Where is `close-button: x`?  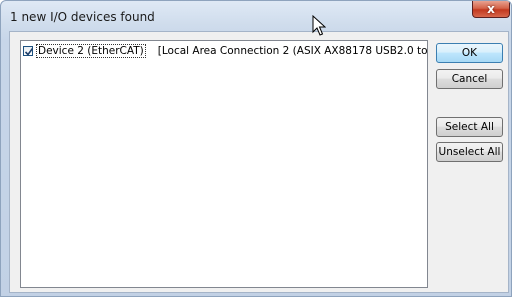 close-button: x is located at coordinates (491, 9).